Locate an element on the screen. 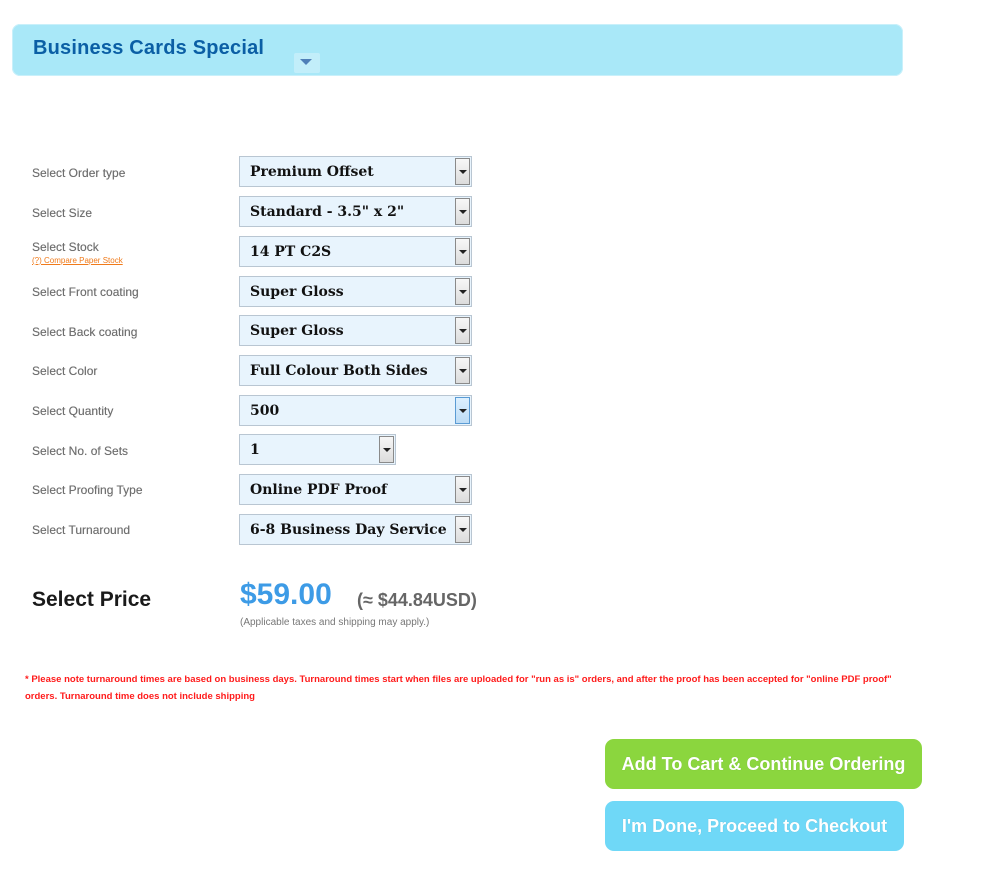 This screenshot has width=1000, height=870. compare-paper-stock-link: (?) Compare Paper Stock is located at coordinates (77, 260).